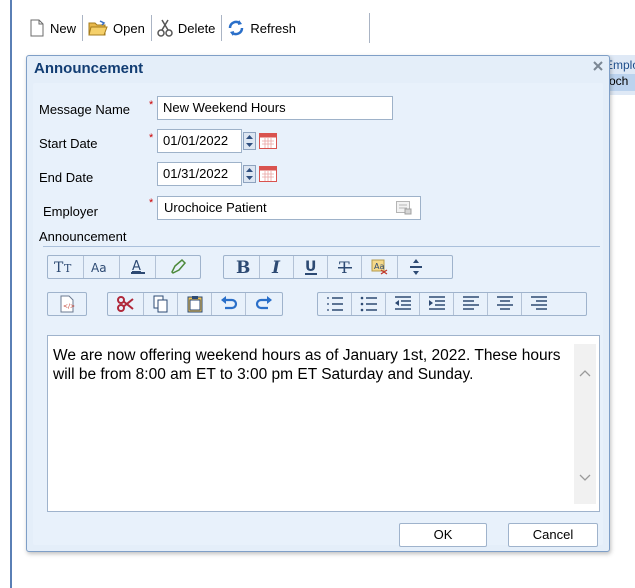  I want to click on font-name-icon: TT, so click(63, 267).